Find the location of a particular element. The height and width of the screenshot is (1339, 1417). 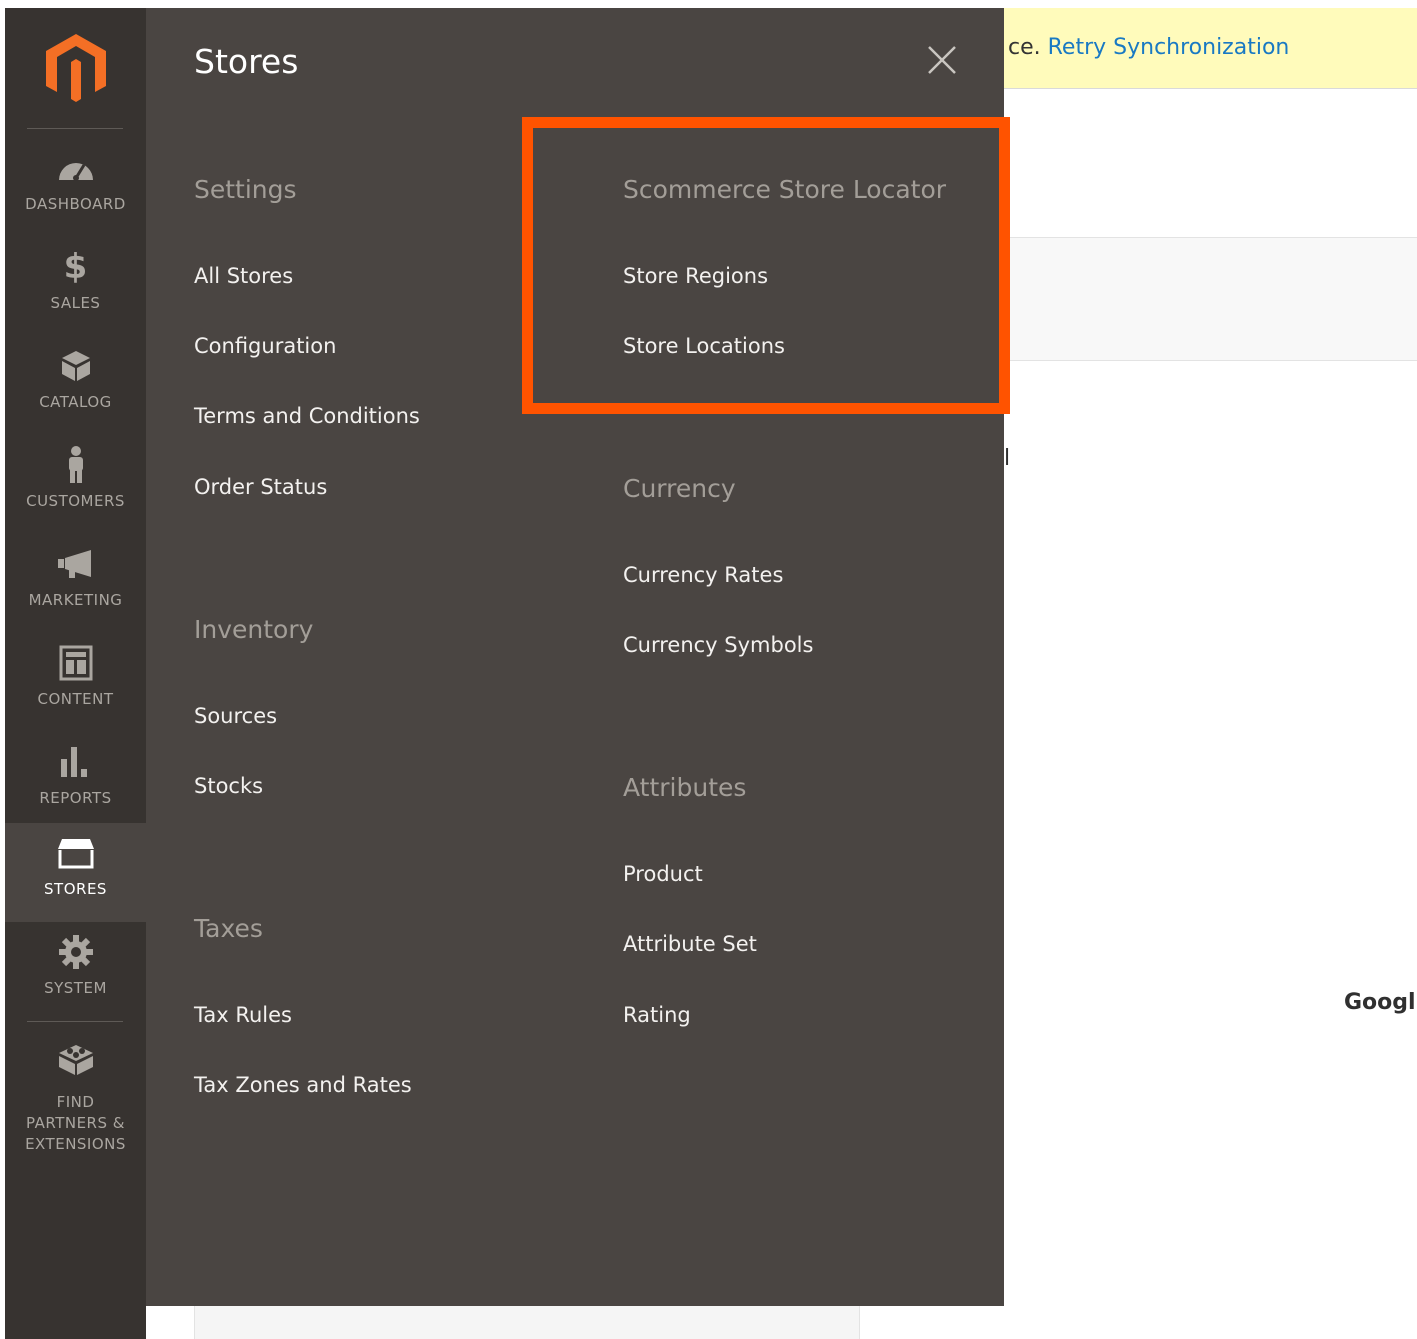

close-icon is located at coordinates (942, 60).